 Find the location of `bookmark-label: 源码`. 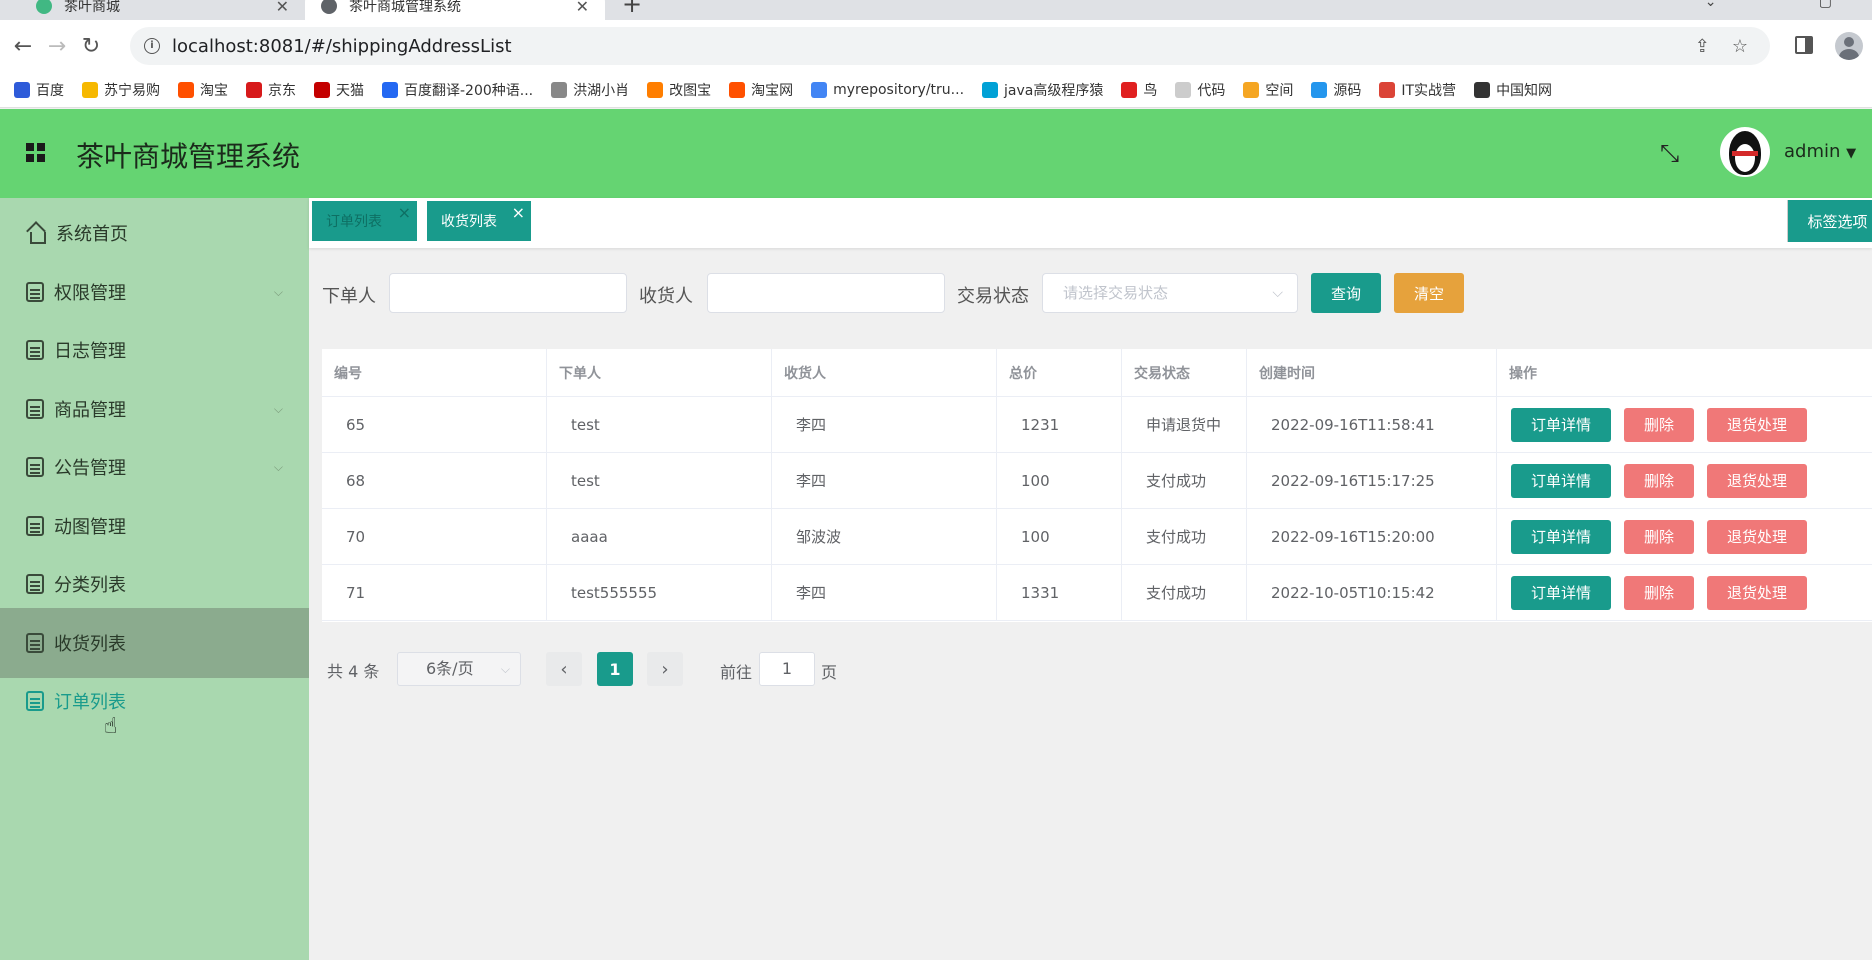

bookmark-label: 源码 is located at coordinates (1347, 90).